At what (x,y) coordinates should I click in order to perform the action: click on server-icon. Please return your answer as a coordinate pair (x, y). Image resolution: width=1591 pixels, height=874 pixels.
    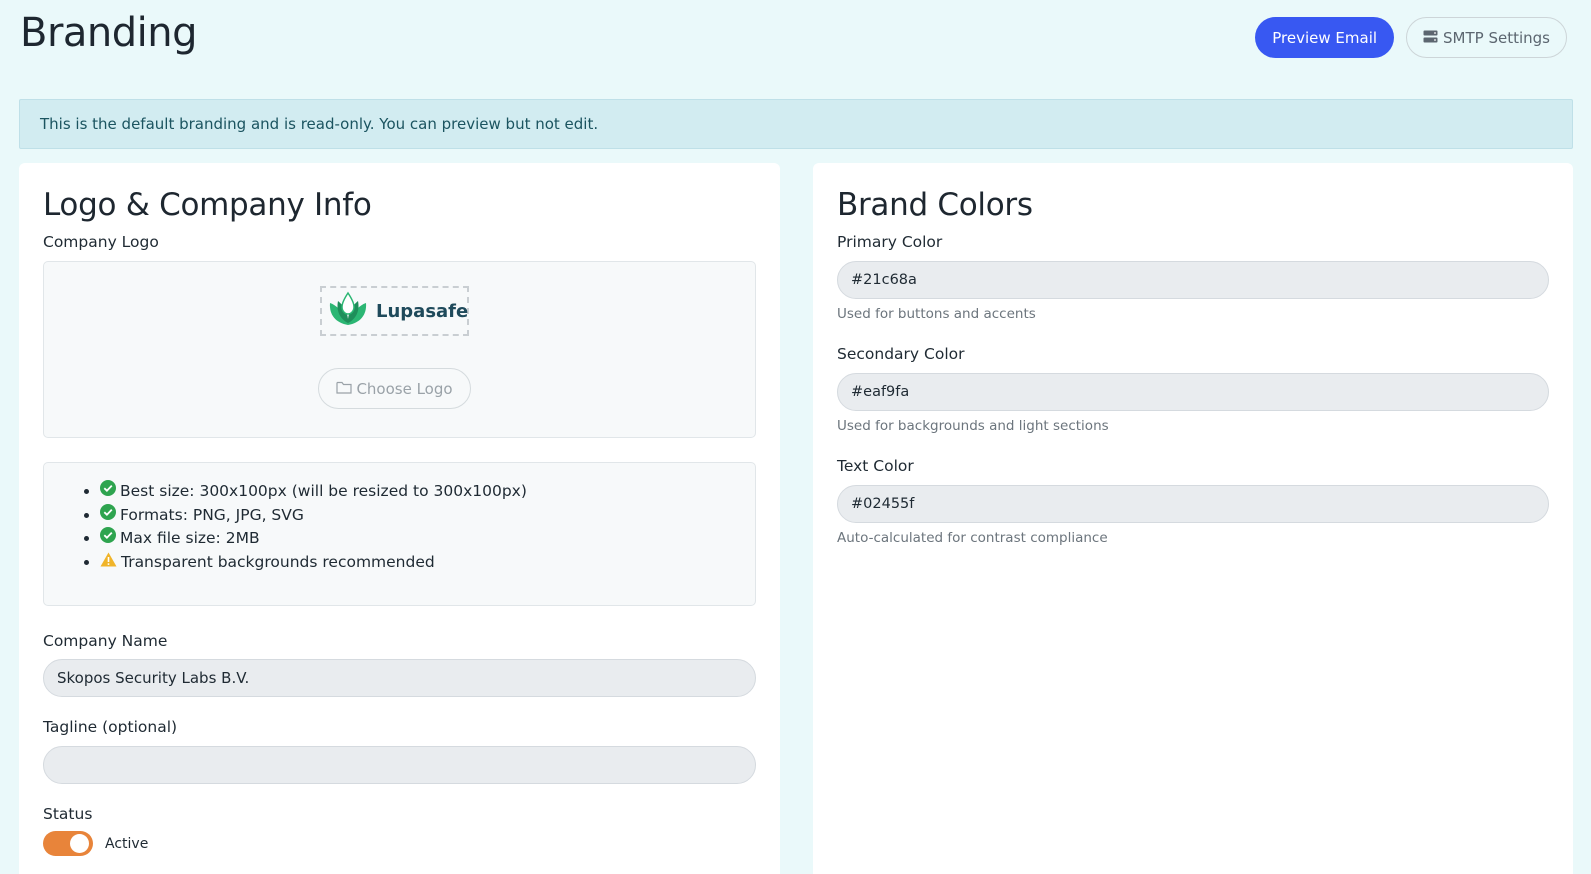
    Looking at the image, I should click on (1430, 38).